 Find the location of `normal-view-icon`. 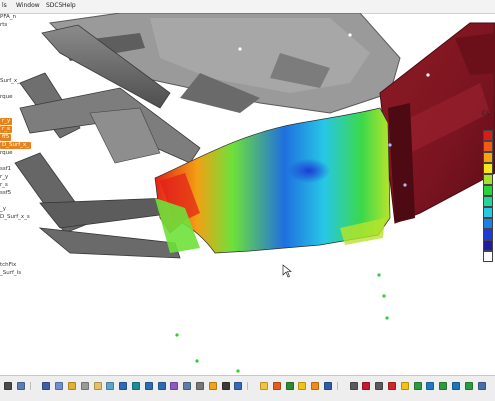

normal-view-icon is located at coordinates (174, 386).